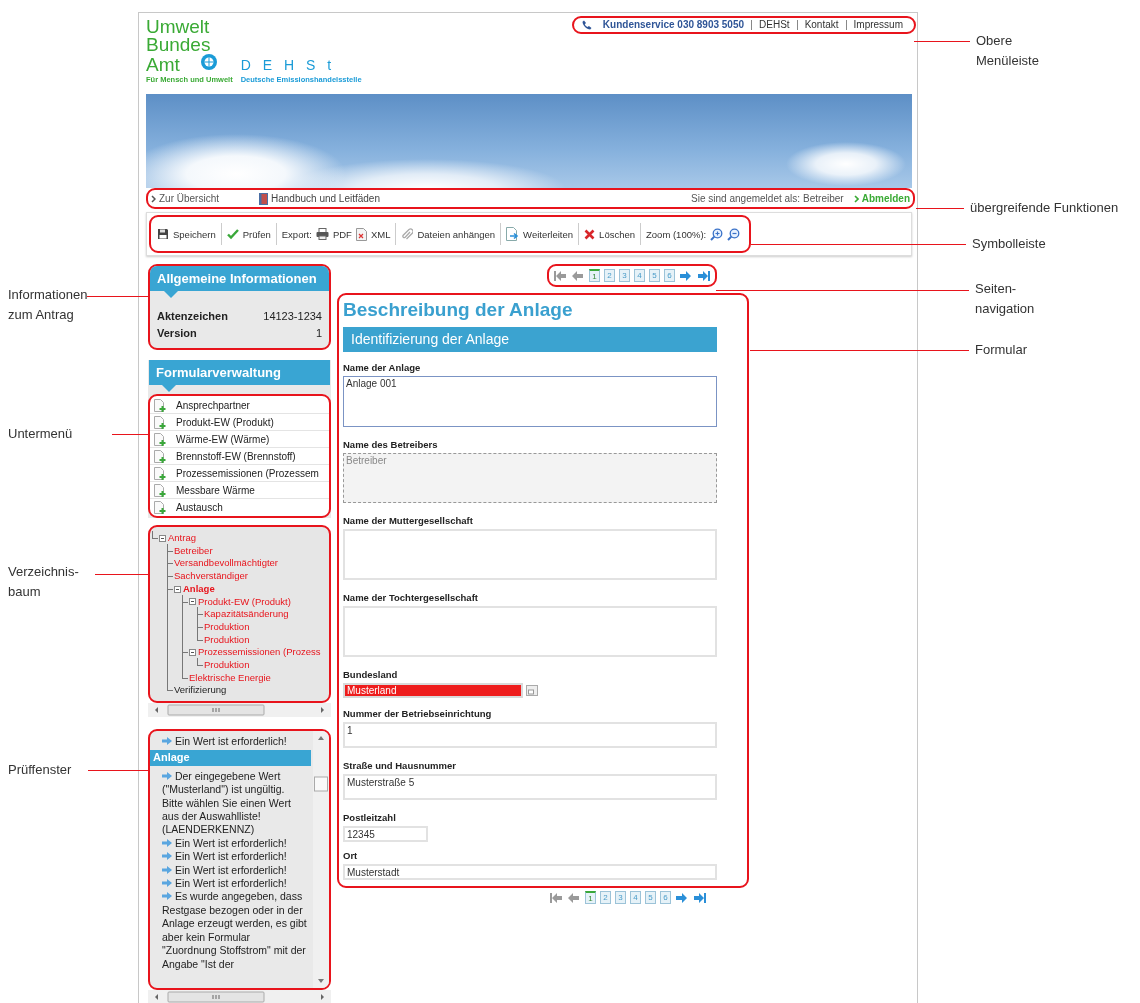 This screenshot has width=1140, height=1003. I want to click on zoom-in-icon, so click(717, 234).